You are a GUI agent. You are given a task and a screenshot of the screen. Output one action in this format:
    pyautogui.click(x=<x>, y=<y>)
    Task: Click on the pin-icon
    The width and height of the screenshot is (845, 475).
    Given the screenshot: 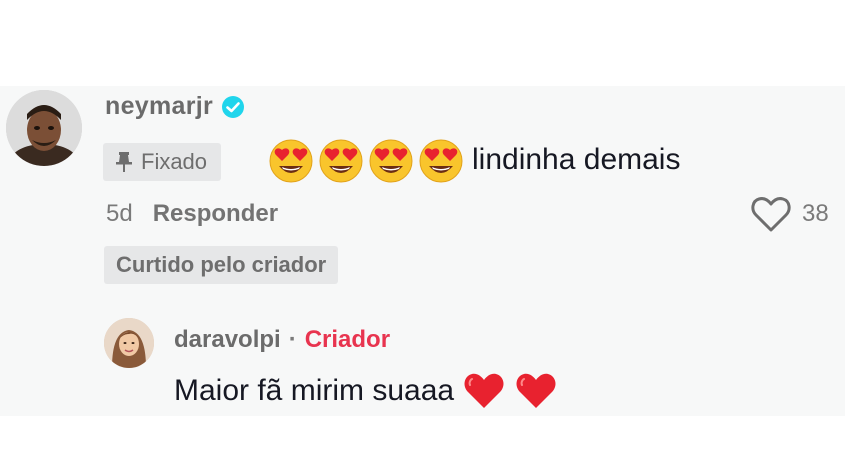 What is the action you would take?
    pyautogui.click(x=124, y=162)
    